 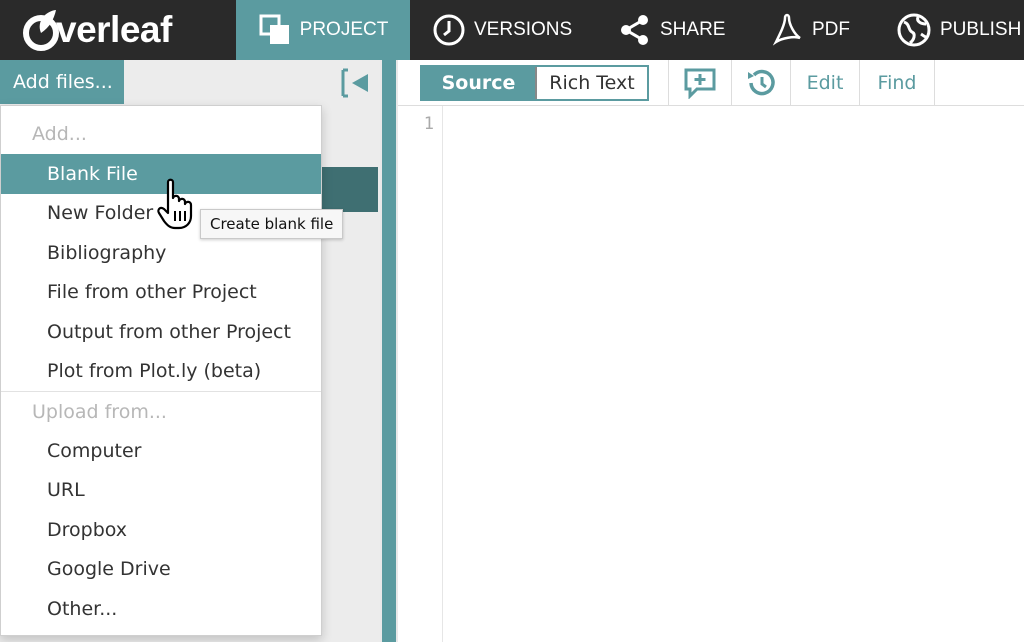 I want to click on clock-icon, so click(x=449, y=30).